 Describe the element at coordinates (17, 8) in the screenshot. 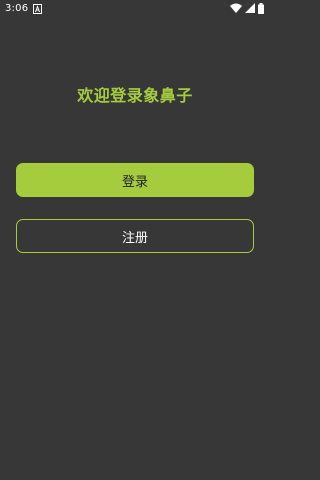

I see `status-time: 3:06` at that location.